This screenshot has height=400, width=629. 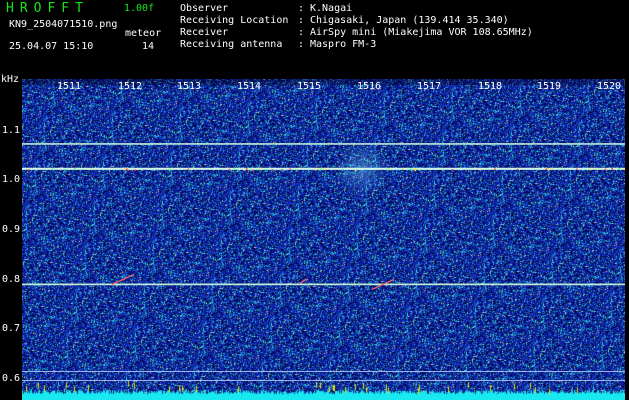 I want to click on x-tick-label: 1515, so click(x=309, y=86).